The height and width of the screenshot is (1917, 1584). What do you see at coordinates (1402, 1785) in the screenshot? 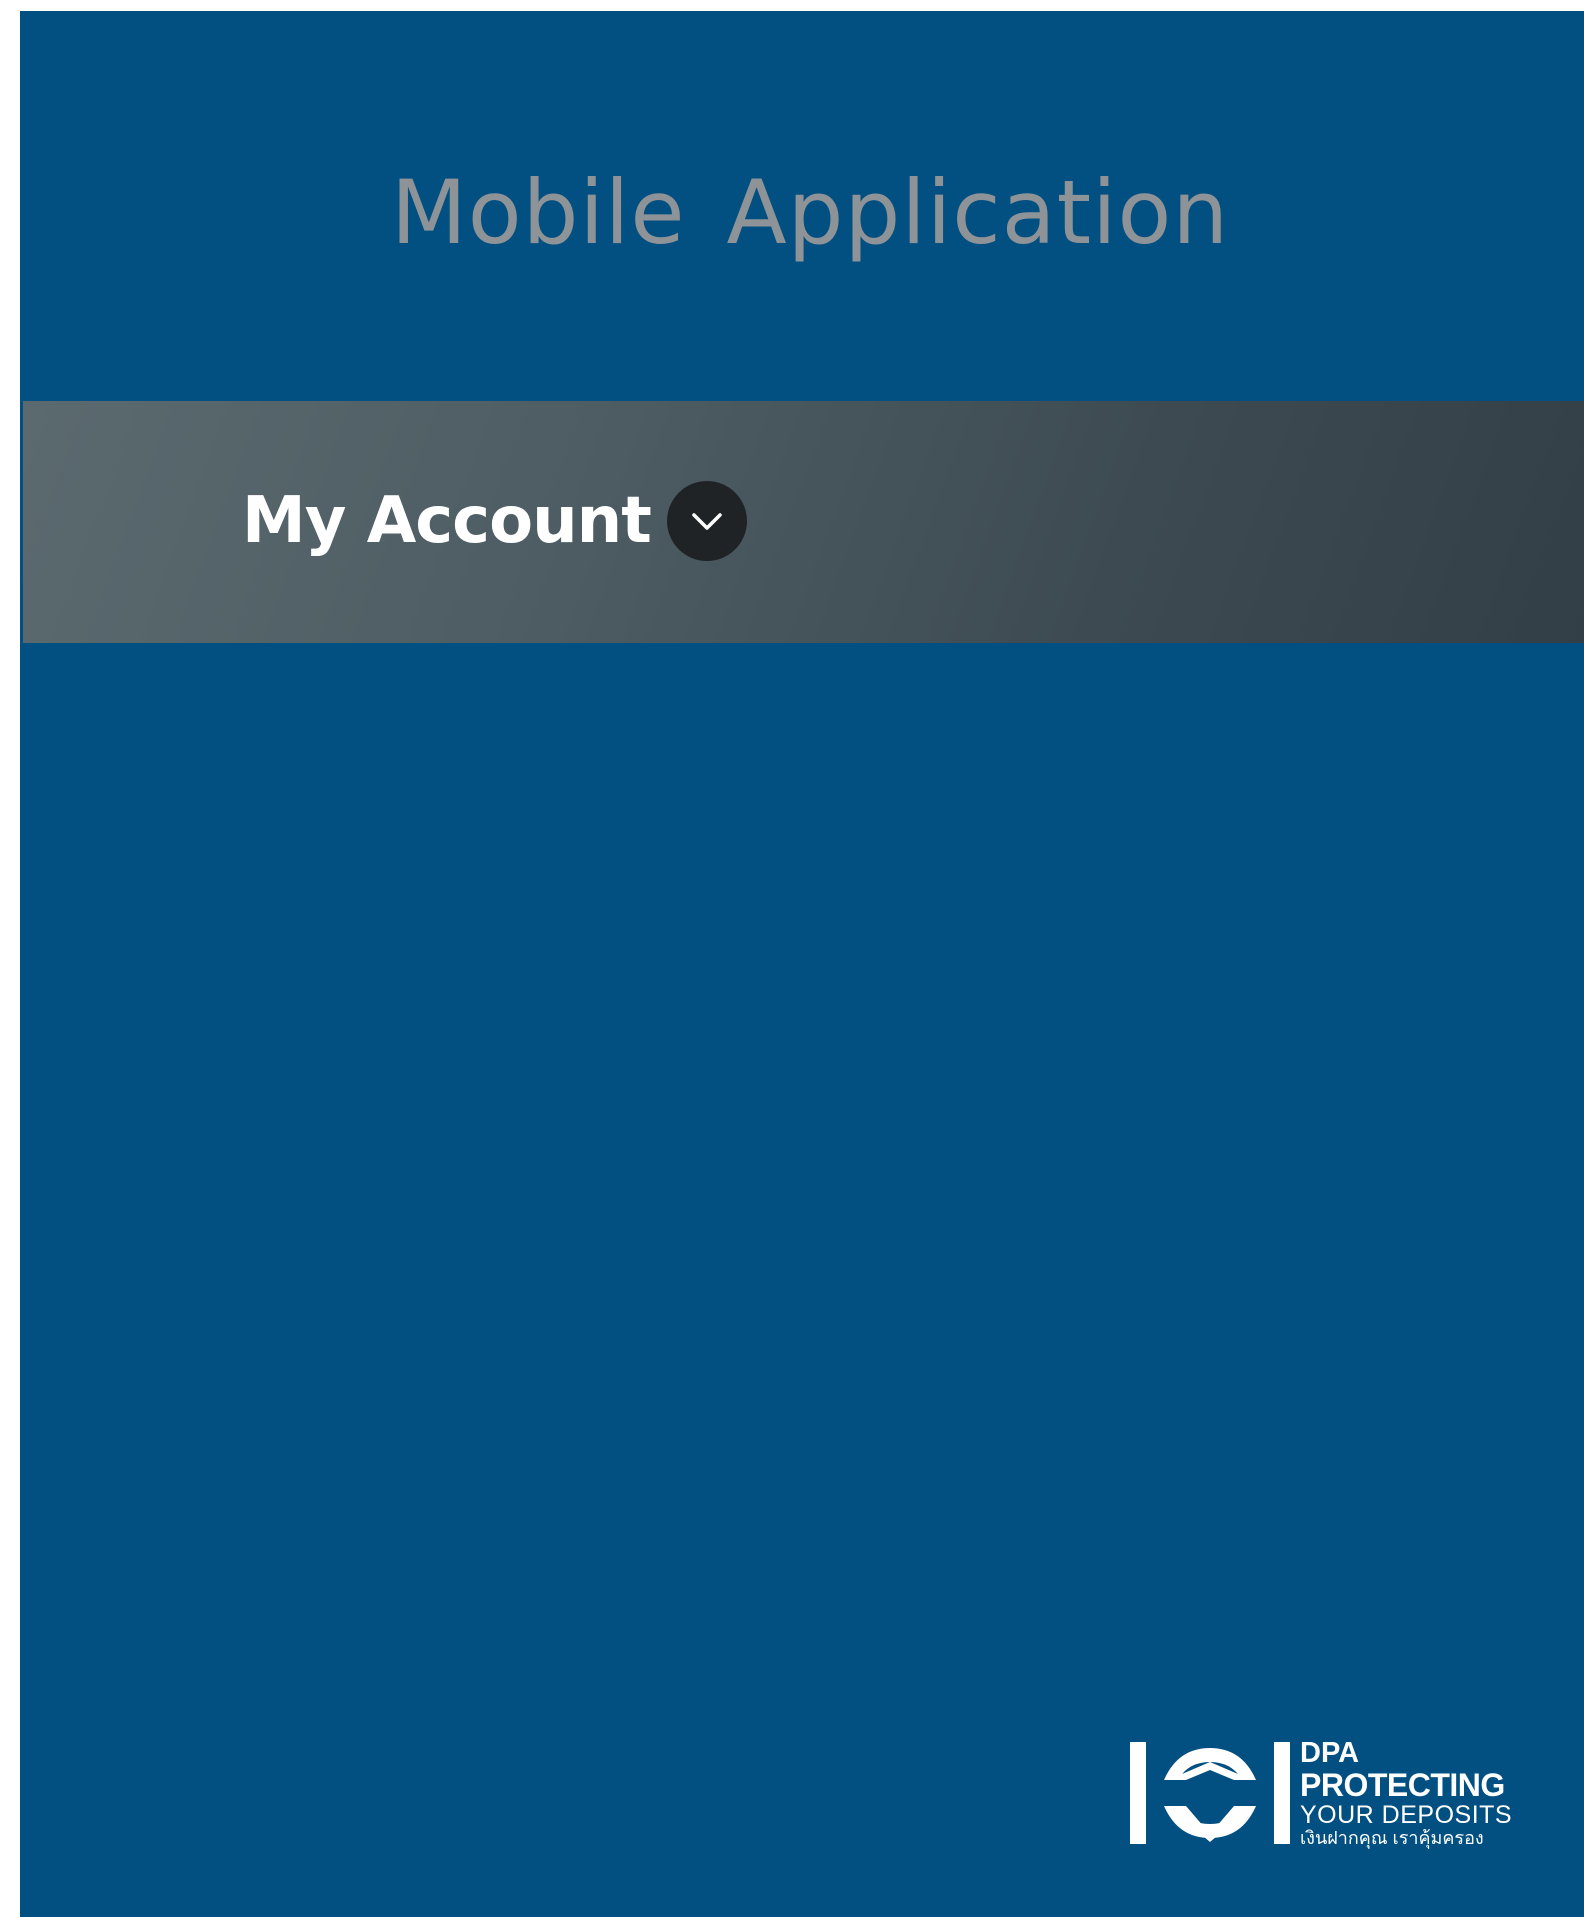
I see `logo-line-2: PROTECTING` at bounding box center [1402, 1785].